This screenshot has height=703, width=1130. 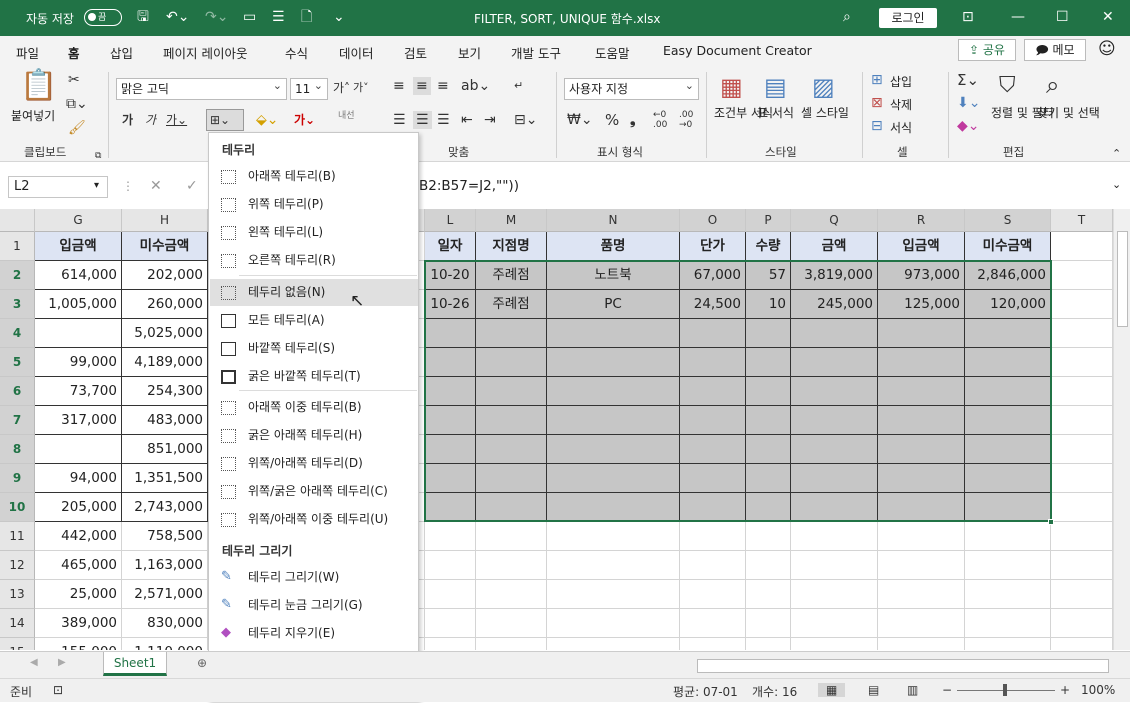 What do you see at coordinates (78, 420) in the screenshot?
I see `cell-g7: 317,000` at bounding box center [78, 420].